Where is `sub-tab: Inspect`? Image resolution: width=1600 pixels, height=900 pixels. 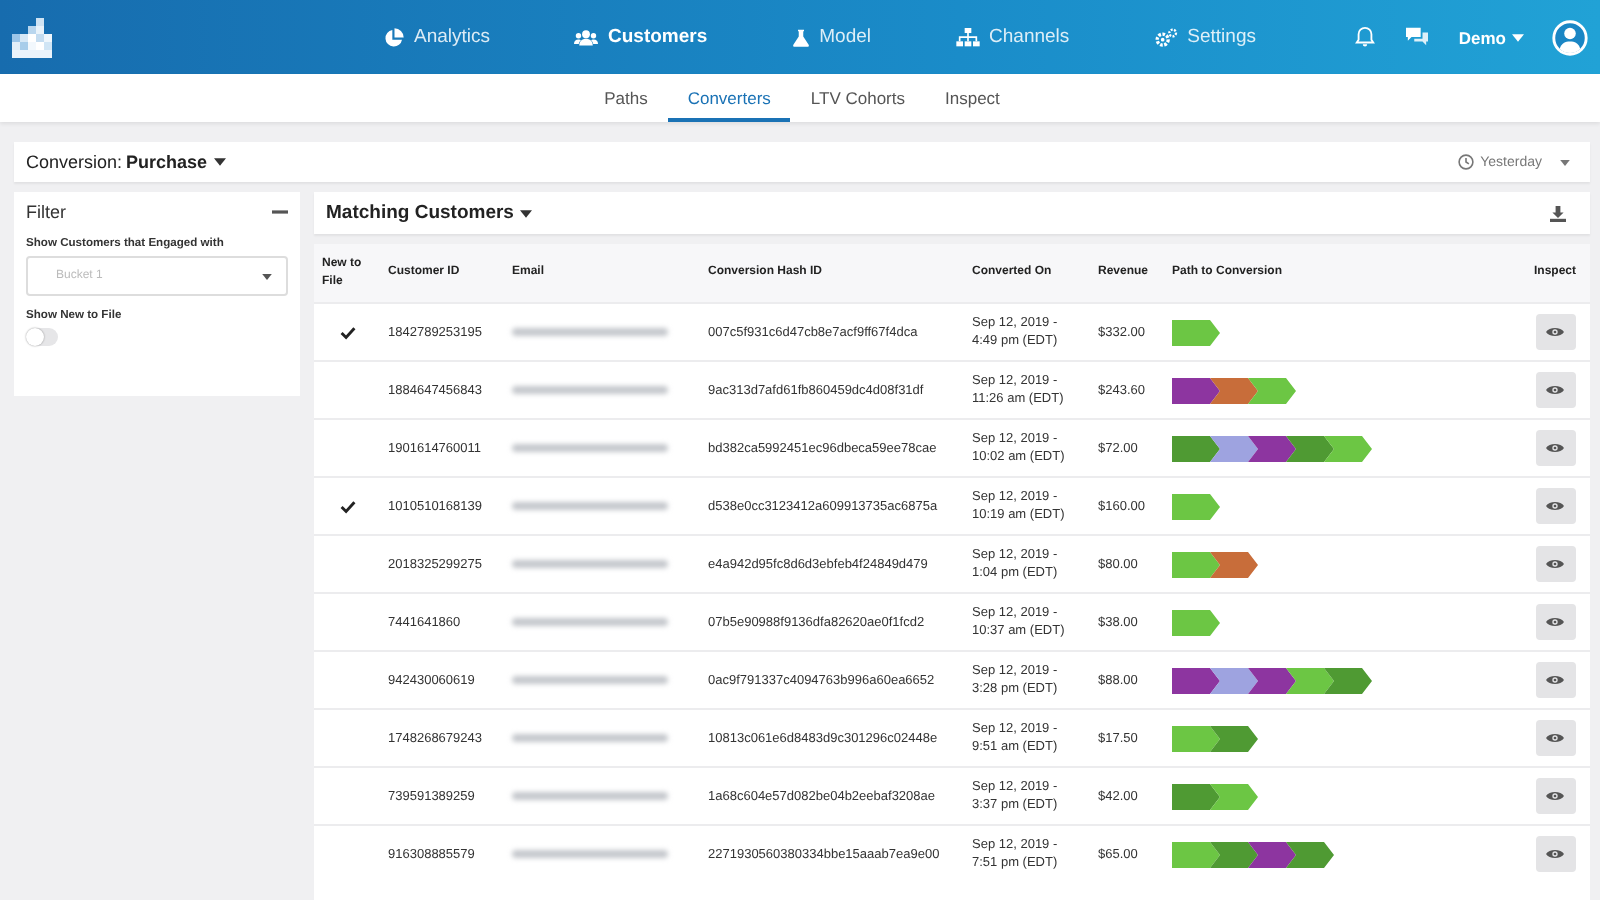
sub-tab: Inspect is located at coordinates (972, 98).